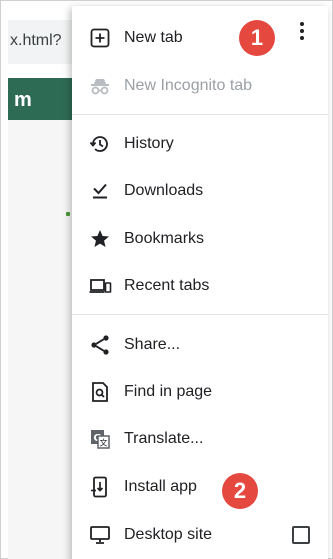  I want to click on menu-item-downloads: Downloads, so click(200, 191).